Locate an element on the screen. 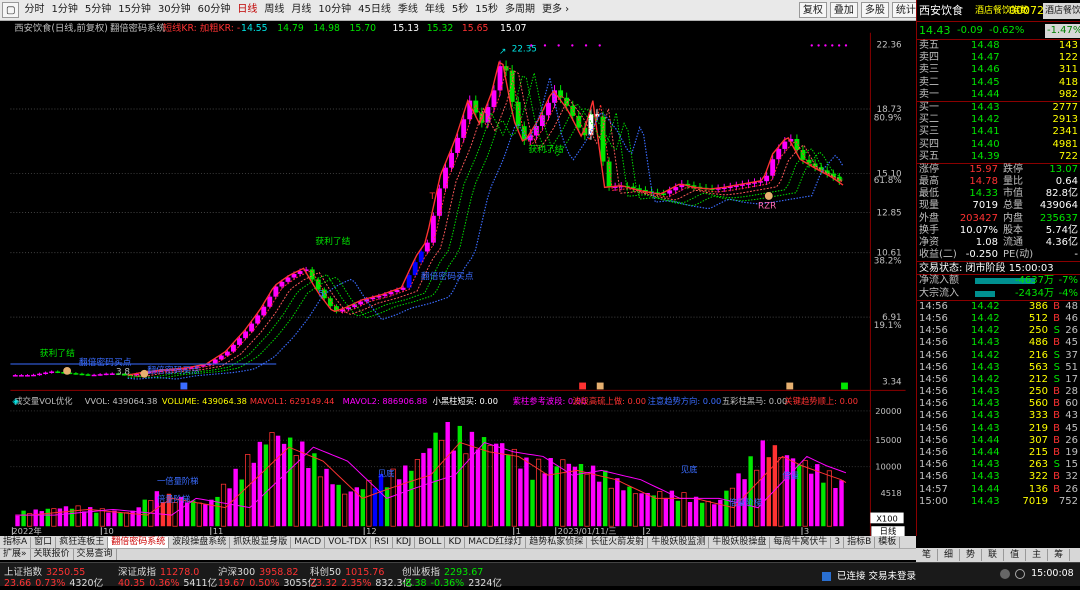 The width and height of the screenshot is (1080, 590). extended-tab: 关联报价 is located at coordinates (52, 554).